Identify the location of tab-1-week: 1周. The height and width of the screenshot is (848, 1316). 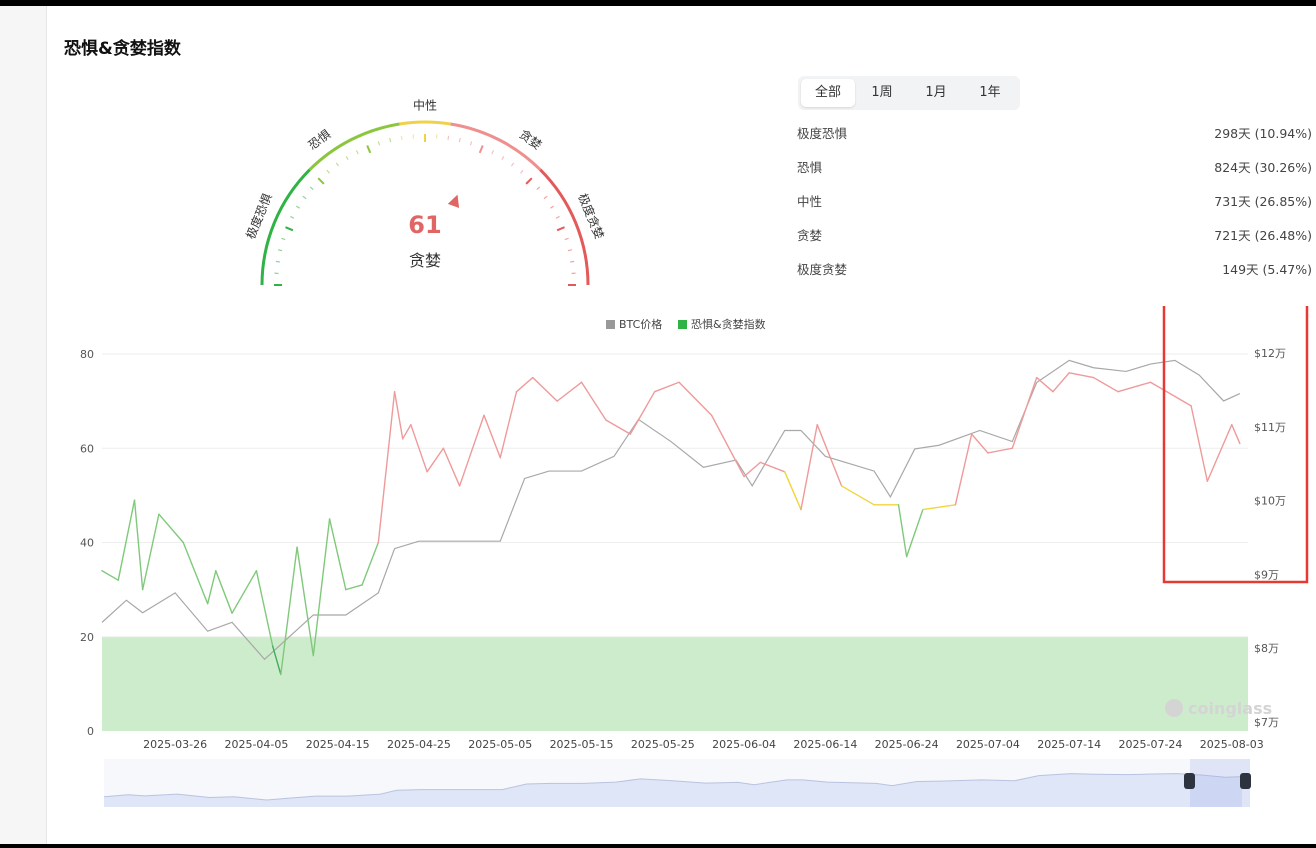
(882, 93).